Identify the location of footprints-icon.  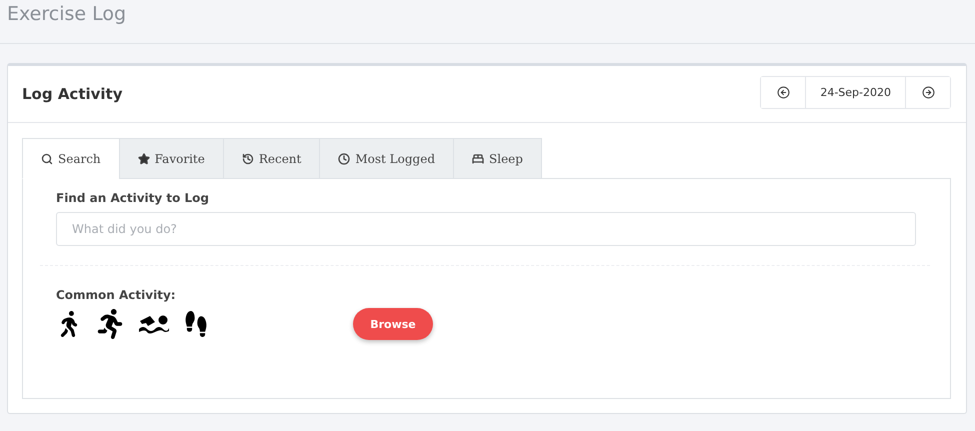
(196, 324).